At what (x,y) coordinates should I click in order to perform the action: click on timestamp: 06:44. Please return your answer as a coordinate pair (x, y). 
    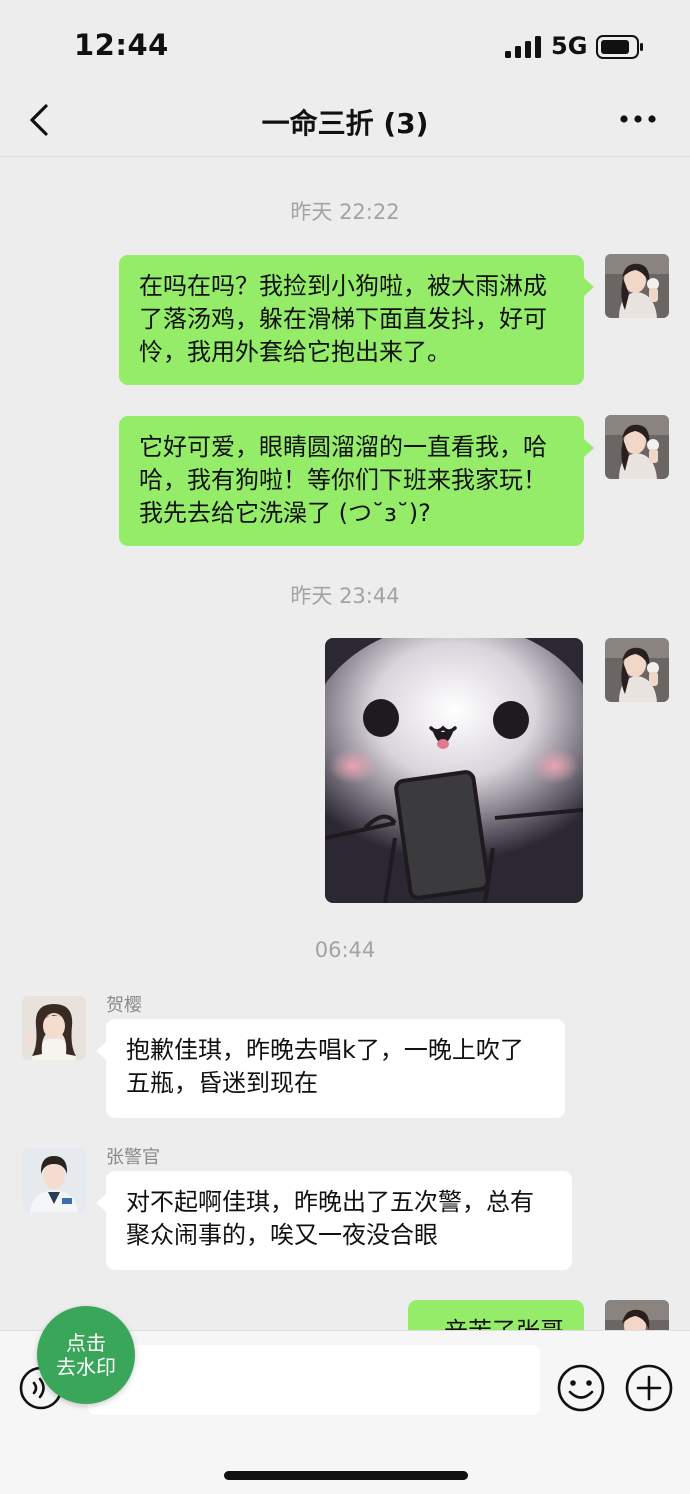
    Looking at the image, I should click on (345, 950).